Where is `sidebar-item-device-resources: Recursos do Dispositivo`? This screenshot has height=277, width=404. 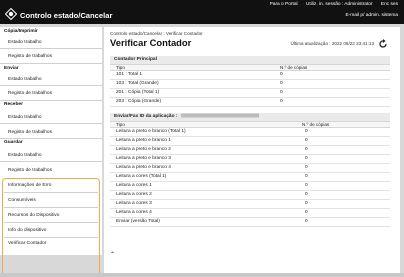
sidebar-item-device-resources: Recursos do Dispositivo is located at coordinates (33, 215).